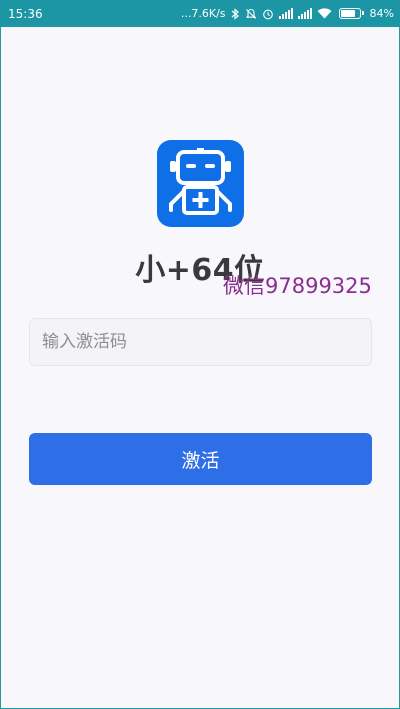 This screenshot has width=400, height=709. I want to click on bluetooth-icon, so click(235, 13).